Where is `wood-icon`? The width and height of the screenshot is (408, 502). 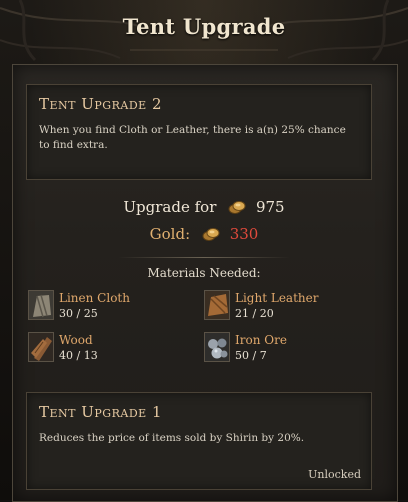
wood-icon is located at coordinates (41, 347).